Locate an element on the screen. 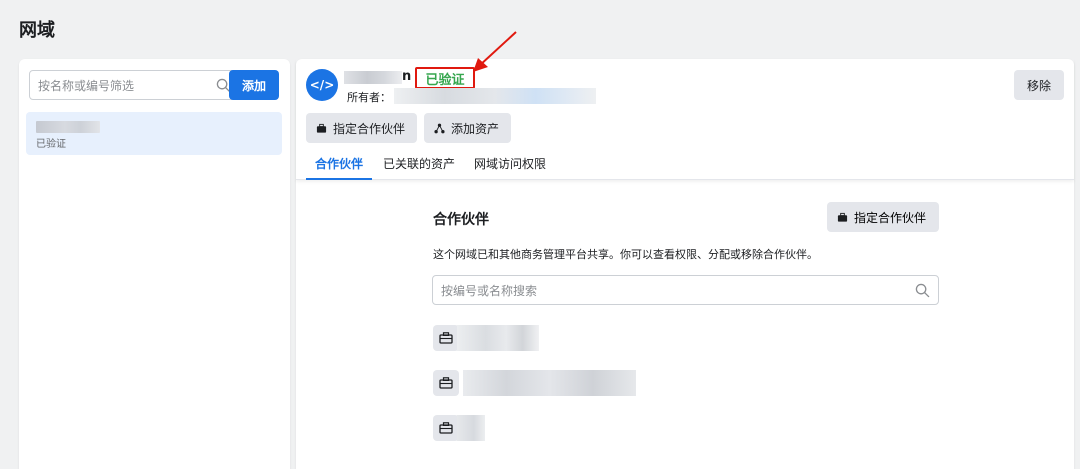 This screenshot has height=469, width=1080. domain-filter-field is located at coordinates (134, 85).